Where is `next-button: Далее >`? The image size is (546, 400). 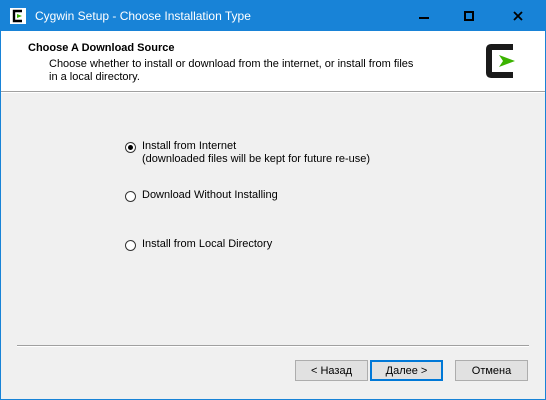 next-button: Далее > is located at coordinates (406, 370).